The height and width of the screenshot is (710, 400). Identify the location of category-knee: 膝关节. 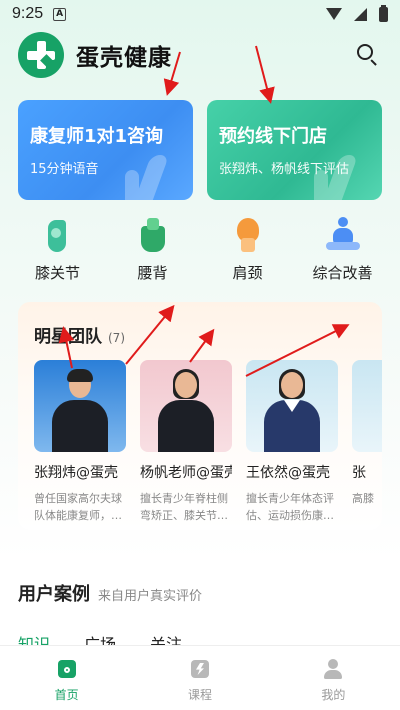
(57, 252).